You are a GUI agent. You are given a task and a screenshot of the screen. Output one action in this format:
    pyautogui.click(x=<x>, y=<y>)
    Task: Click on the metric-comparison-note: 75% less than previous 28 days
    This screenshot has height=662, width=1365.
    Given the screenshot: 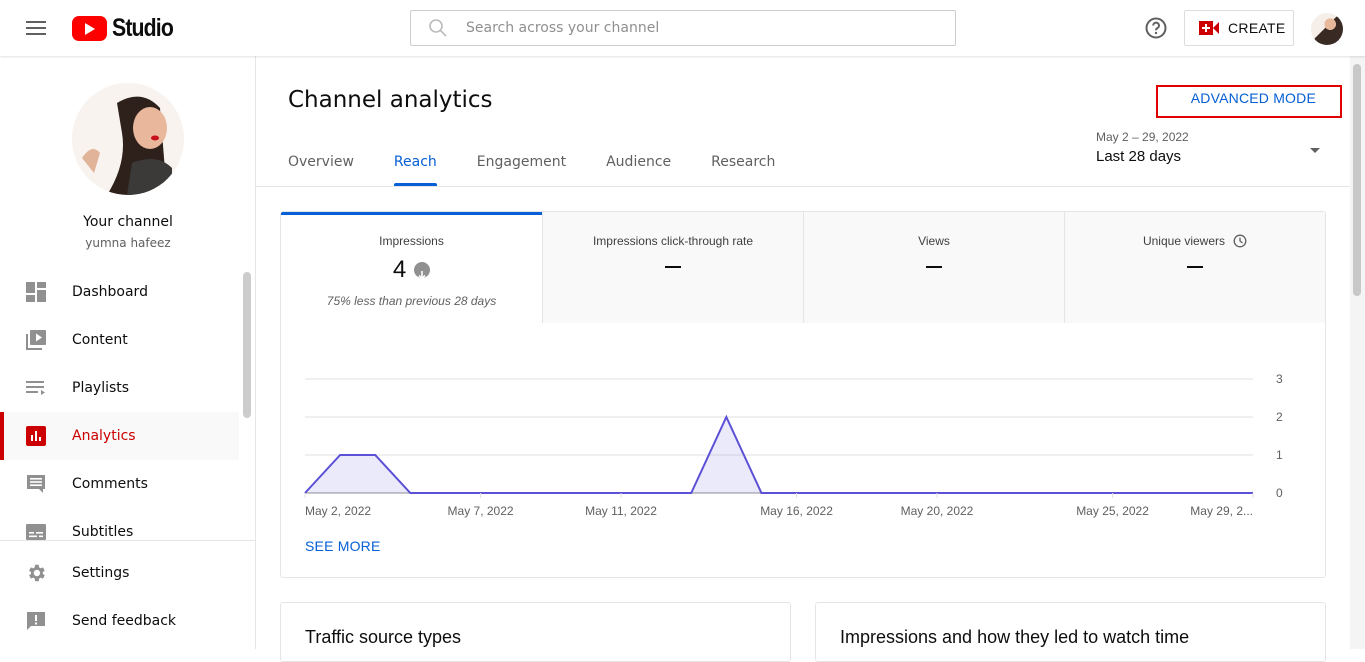 What is the action you would take?
    pyautogui.click(x=411, y=301)
    